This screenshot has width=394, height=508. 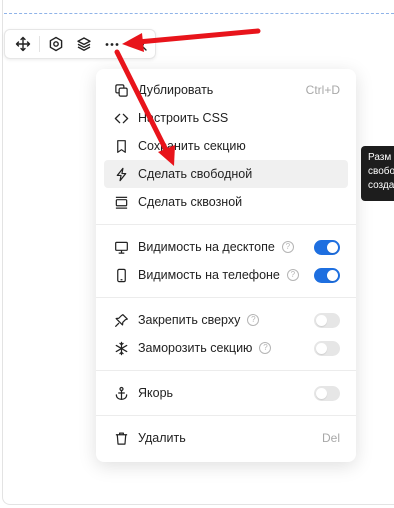 What do you see at coordinates (162, 438) in the screenshot?
I see `menu-item-label: Удалить` at bounding box center [162, 438].